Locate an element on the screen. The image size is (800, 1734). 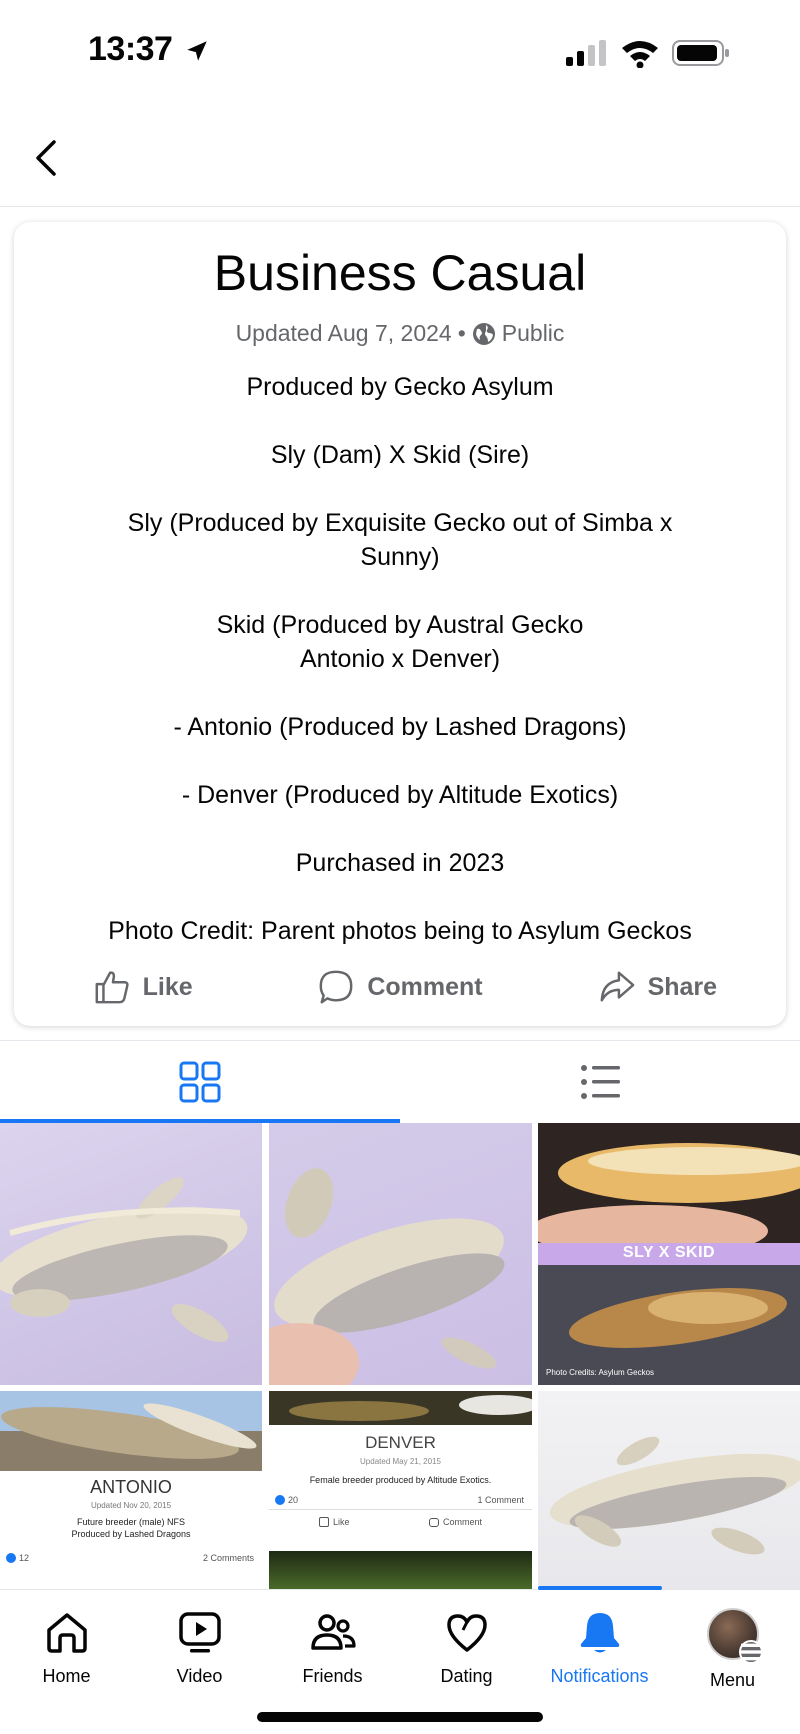
antonio-updated: Updated Nov 20, 2015 is located at coordinates (131, 1505).